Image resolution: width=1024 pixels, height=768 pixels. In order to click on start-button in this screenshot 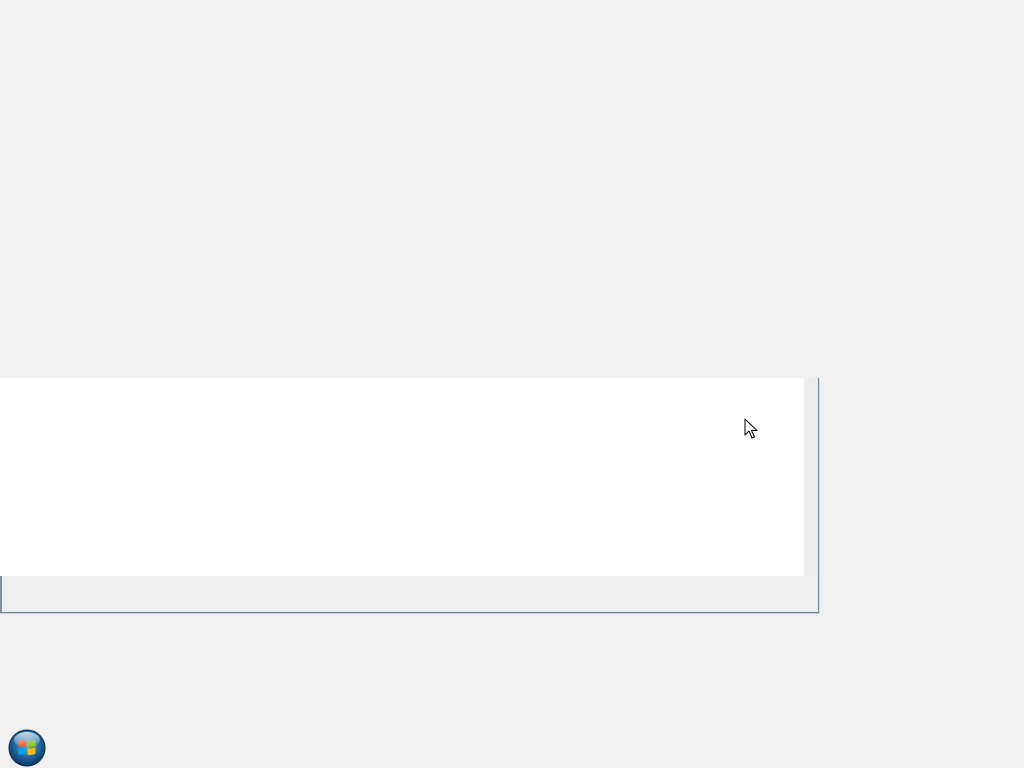, I will do `click(27, 748)`.